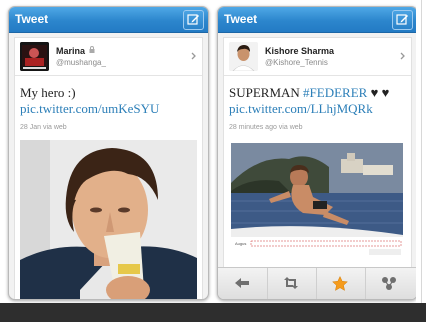  What do you see at coordinates (335, 92) in the screenshot?
I see `hashtag-link: #FEDERER` at bounding box center [335, 92].